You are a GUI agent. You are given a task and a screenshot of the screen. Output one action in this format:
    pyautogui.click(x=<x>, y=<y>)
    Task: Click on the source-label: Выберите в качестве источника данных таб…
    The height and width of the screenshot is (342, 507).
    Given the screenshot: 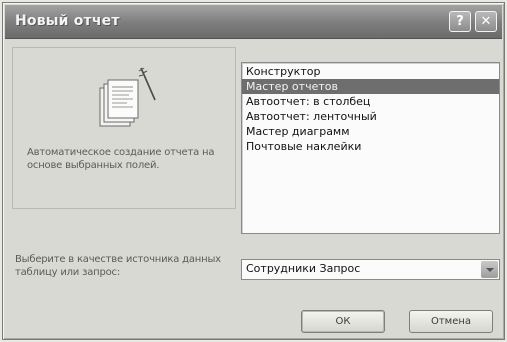 What is the action you would take?
    pyautogui.click(x=118, y=266)
    